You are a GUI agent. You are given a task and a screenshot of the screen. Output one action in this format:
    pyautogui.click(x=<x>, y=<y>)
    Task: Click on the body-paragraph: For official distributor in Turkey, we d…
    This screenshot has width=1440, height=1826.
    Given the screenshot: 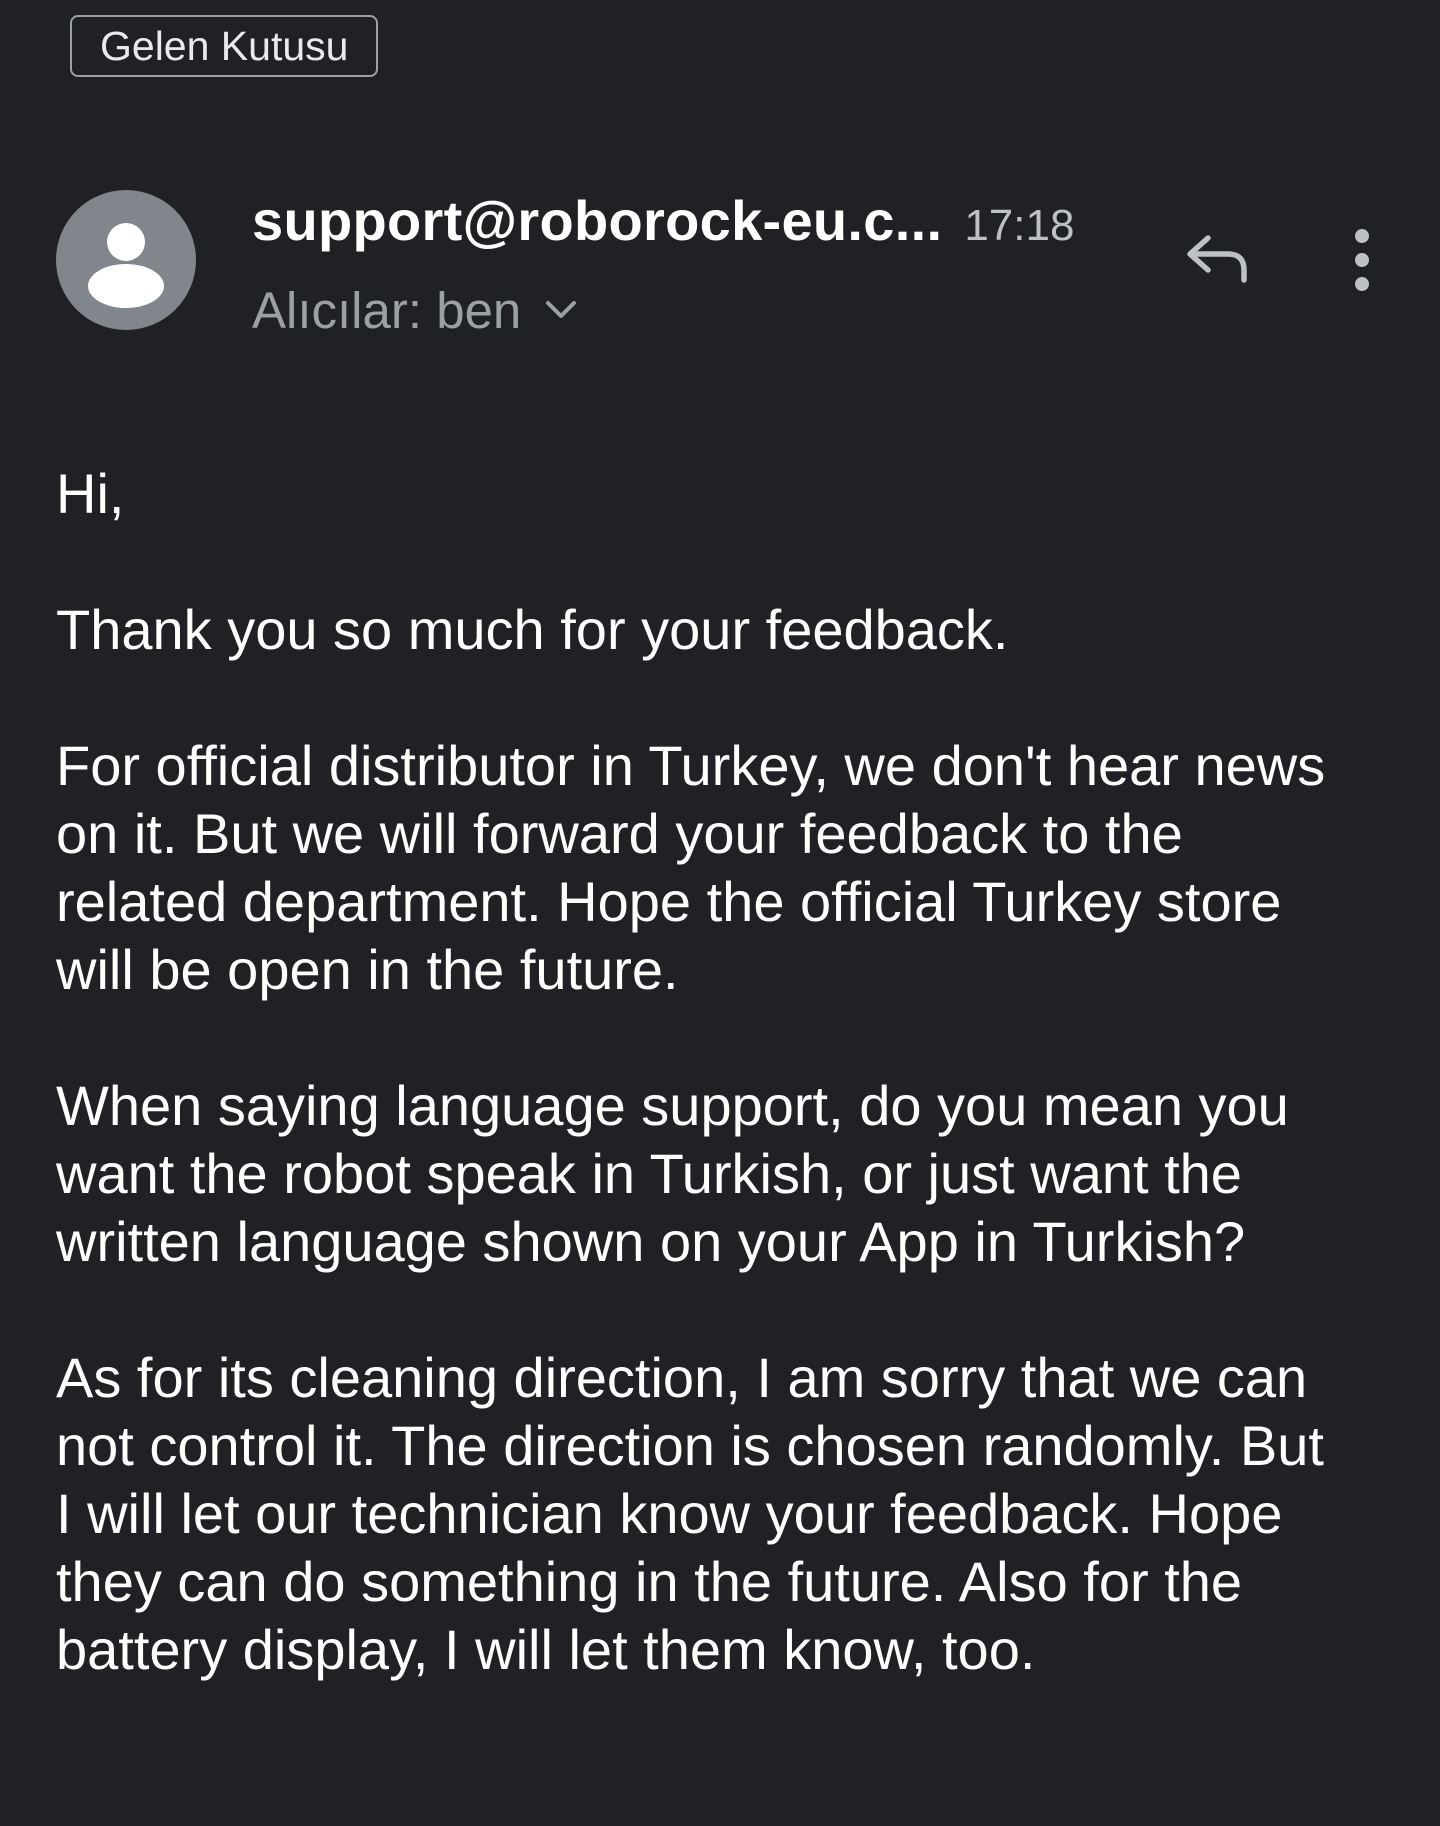 What is the action you would take?
    pyautogui.click(x=691, y=867)
    